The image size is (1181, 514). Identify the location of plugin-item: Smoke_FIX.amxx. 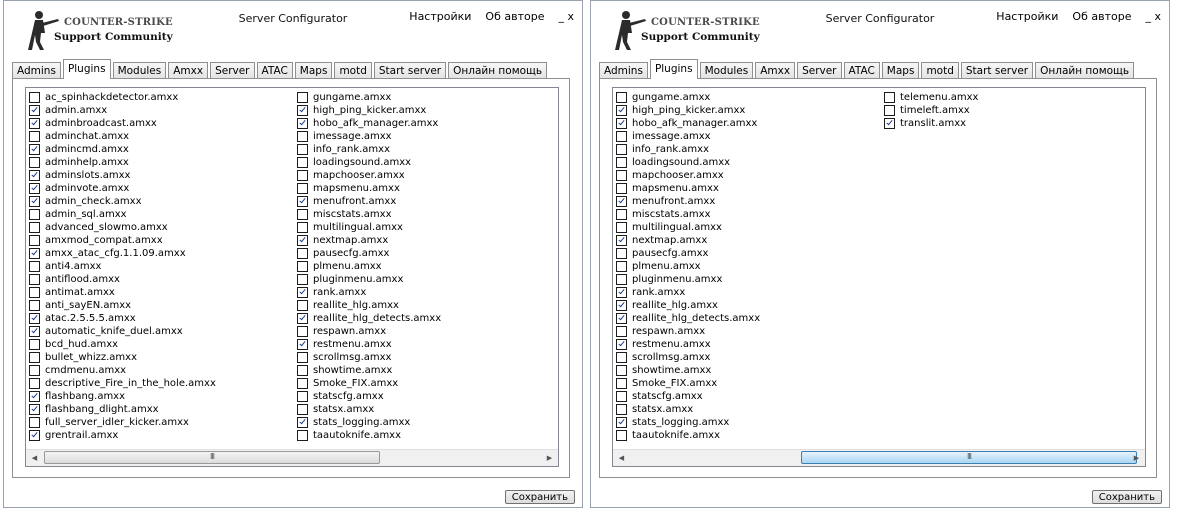
(369, 383).